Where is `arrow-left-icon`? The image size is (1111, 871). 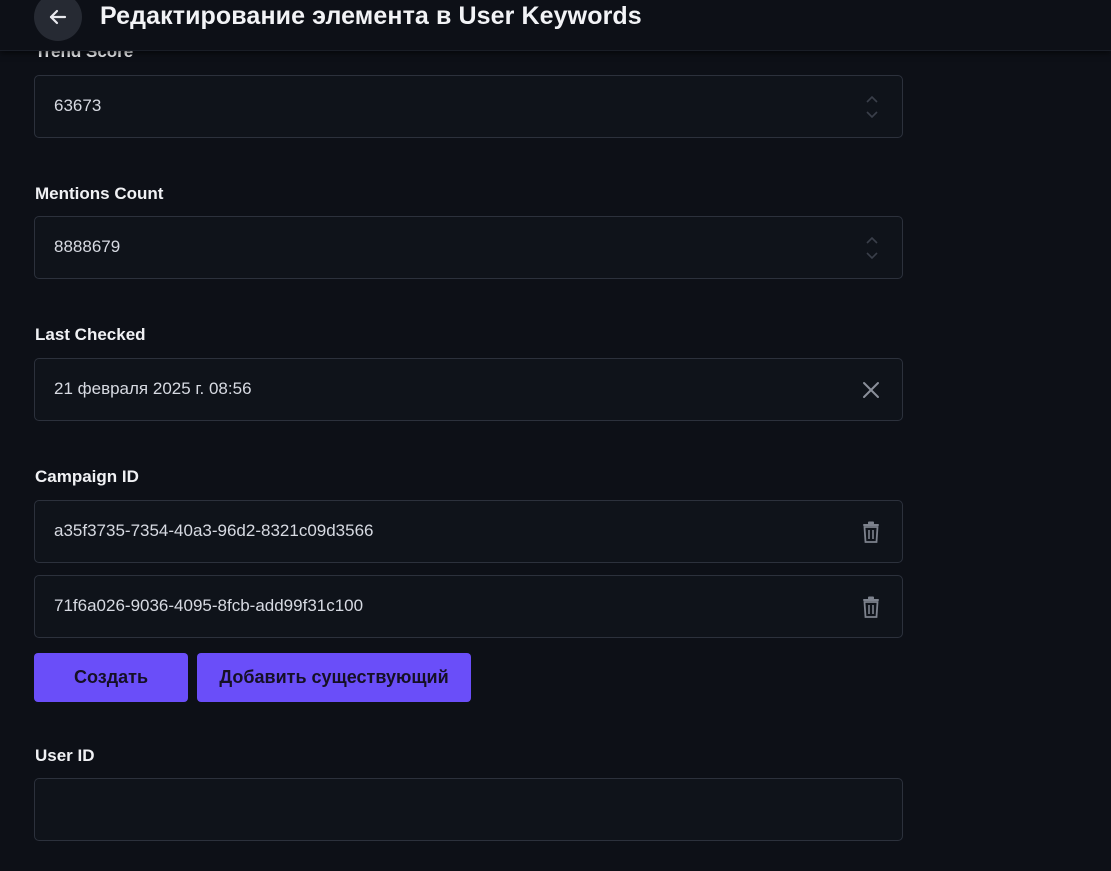
arrow-left-icon is located at coordinates (58, 17).